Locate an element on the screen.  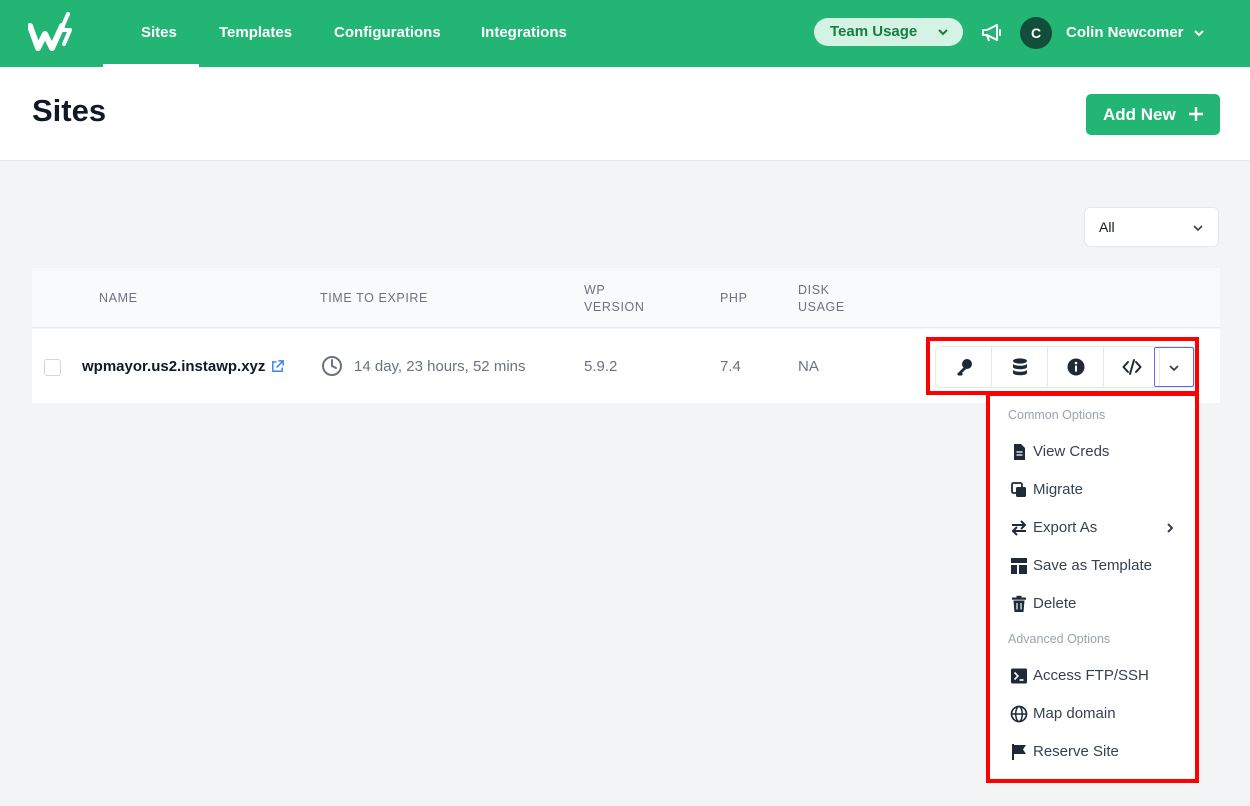
database-button is located at coordinates (1020, 367).